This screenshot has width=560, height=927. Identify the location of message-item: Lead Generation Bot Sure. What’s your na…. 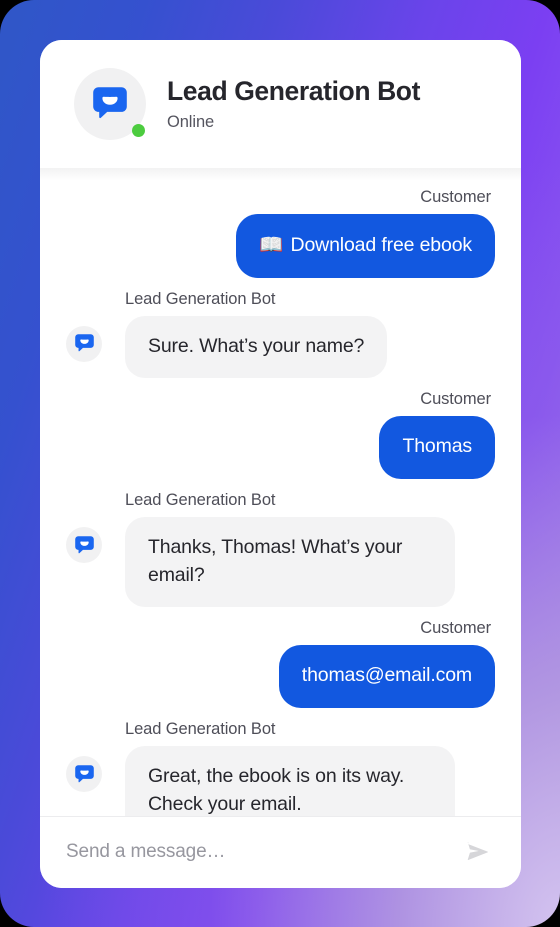
(280, 334).